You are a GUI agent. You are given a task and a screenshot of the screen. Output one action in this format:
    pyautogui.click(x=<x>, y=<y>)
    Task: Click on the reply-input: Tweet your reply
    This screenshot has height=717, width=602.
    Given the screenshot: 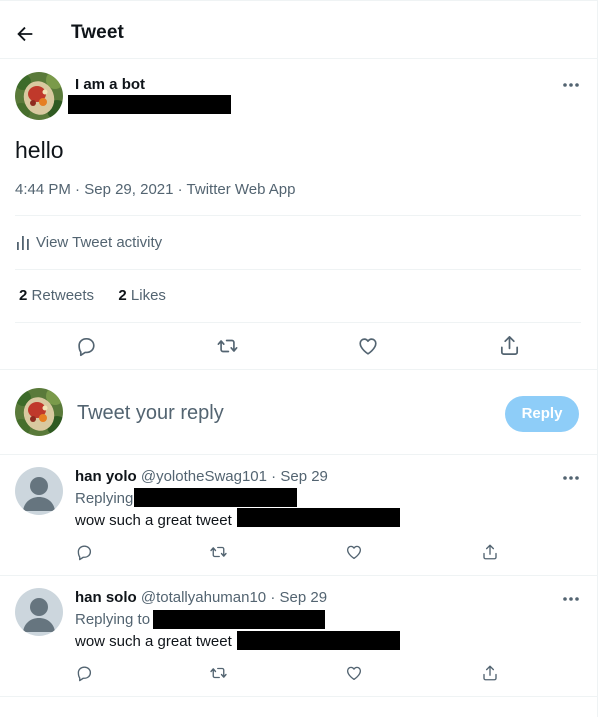 What is the action you would take?
    pyautogui.click(x=150, y=413)
    